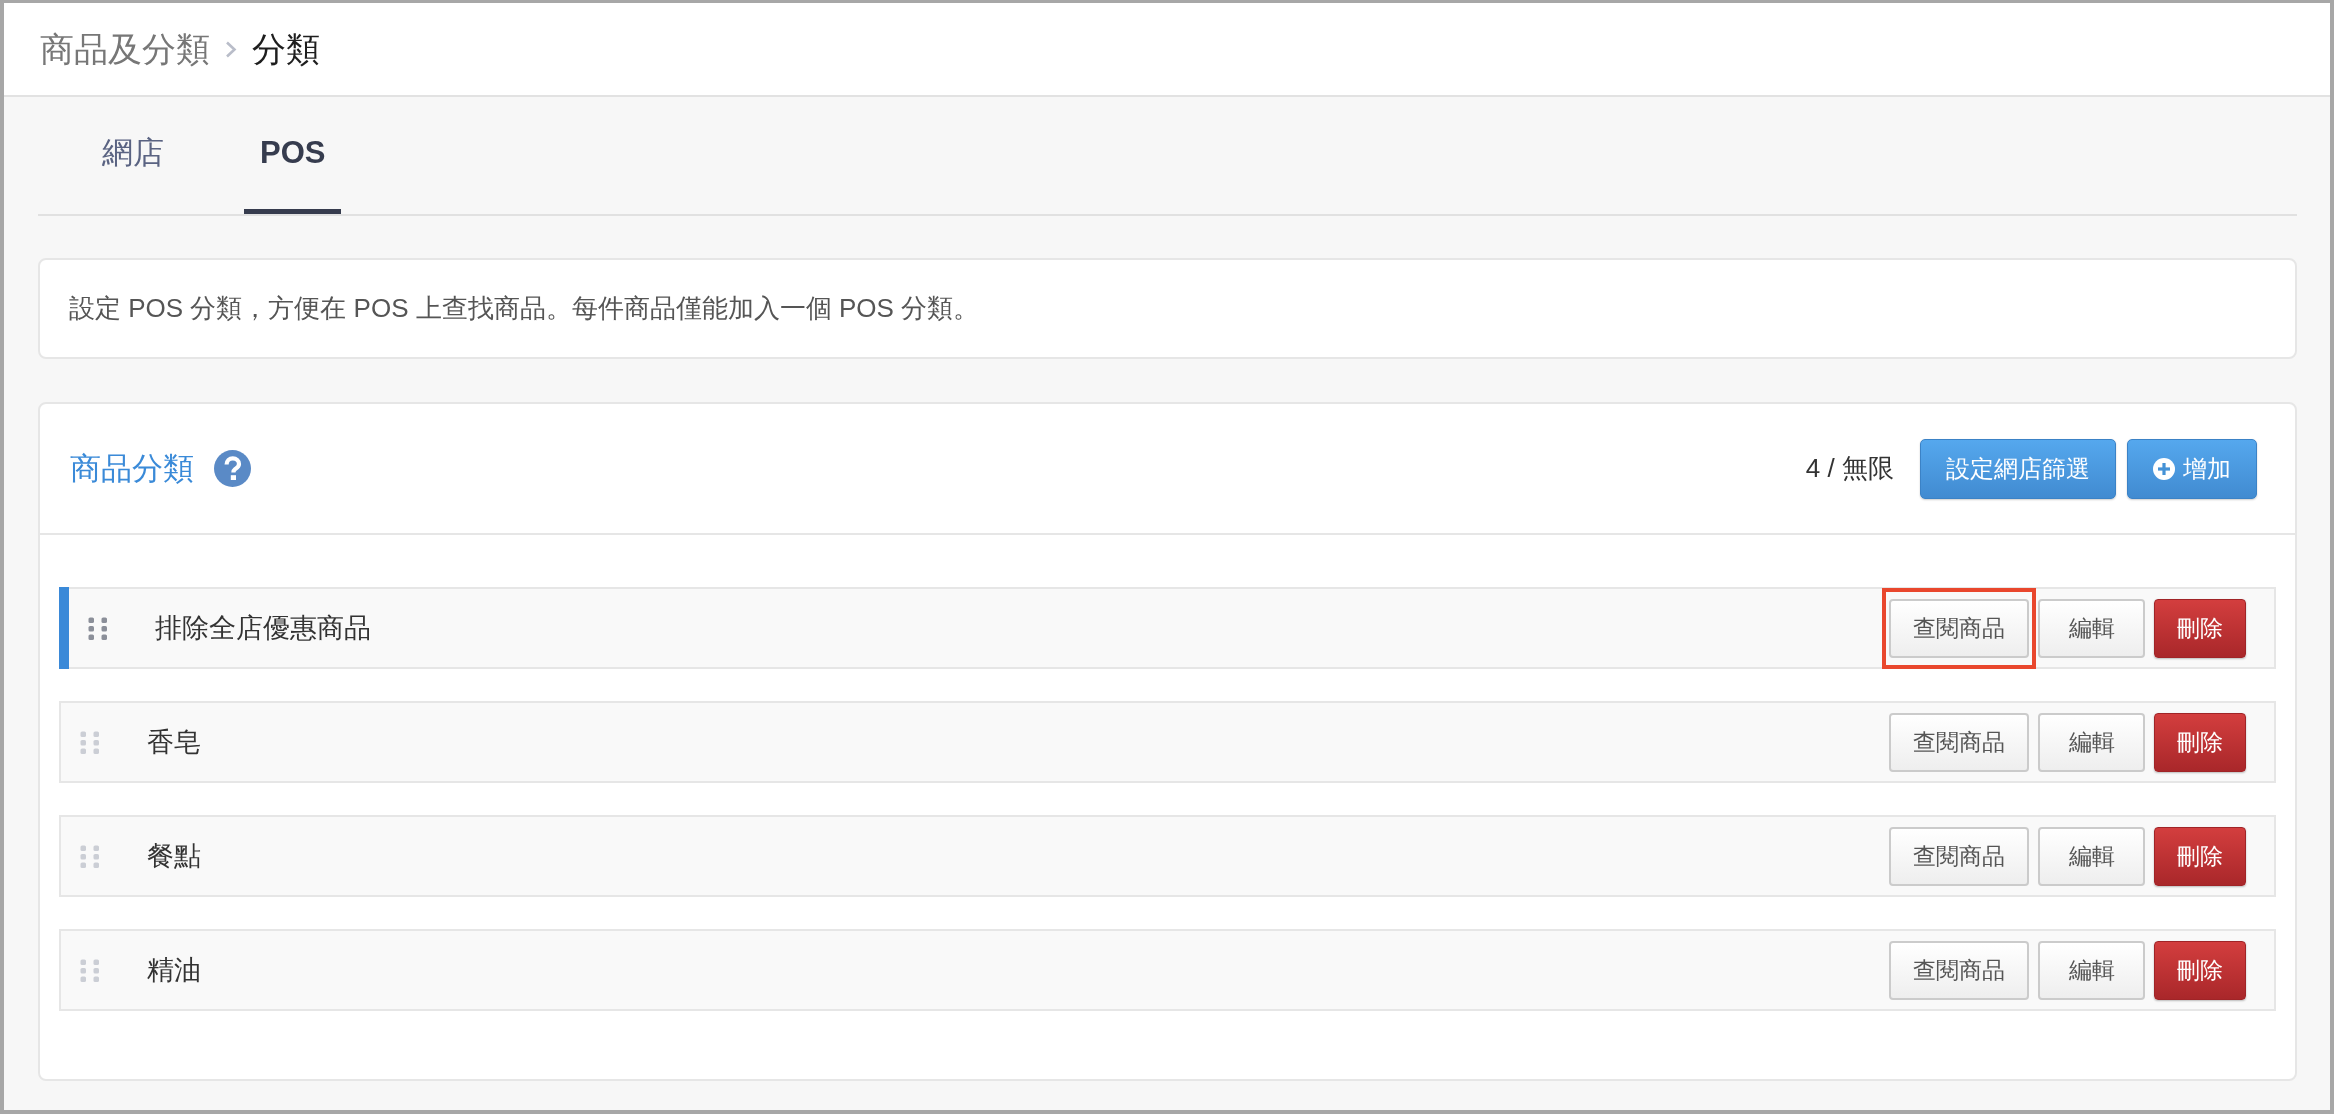 Image resolution: width=2334 pixels, height=1114 pixels. I want to click on category-row: 香皂 查閱商品 編輯 刪除, so click(1167, 742).